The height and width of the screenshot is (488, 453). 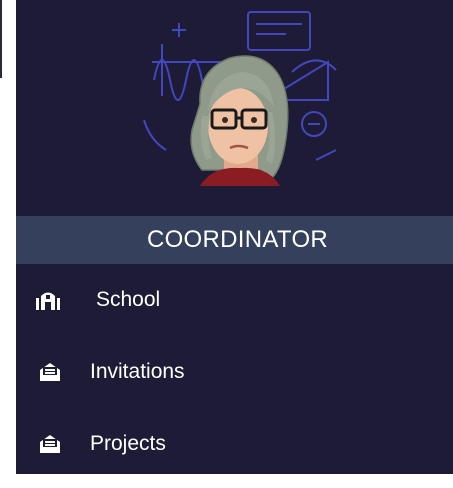 What do you see at coordinates (128, 443) in the screenshot?
I see `sidebar-item-label: Projects` at bounding box center [128, 443].